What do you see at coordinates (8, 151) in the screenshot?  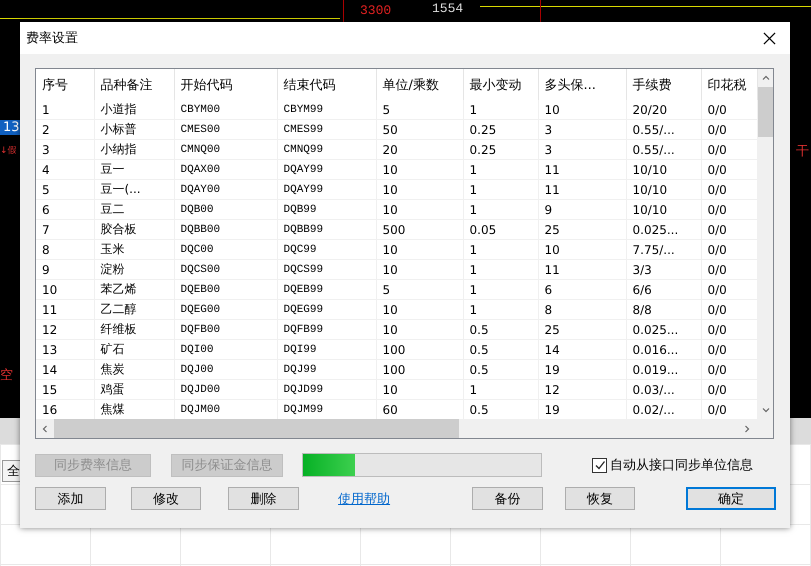 I see `chart-label: ↓假` at bounding box center [8, 151].